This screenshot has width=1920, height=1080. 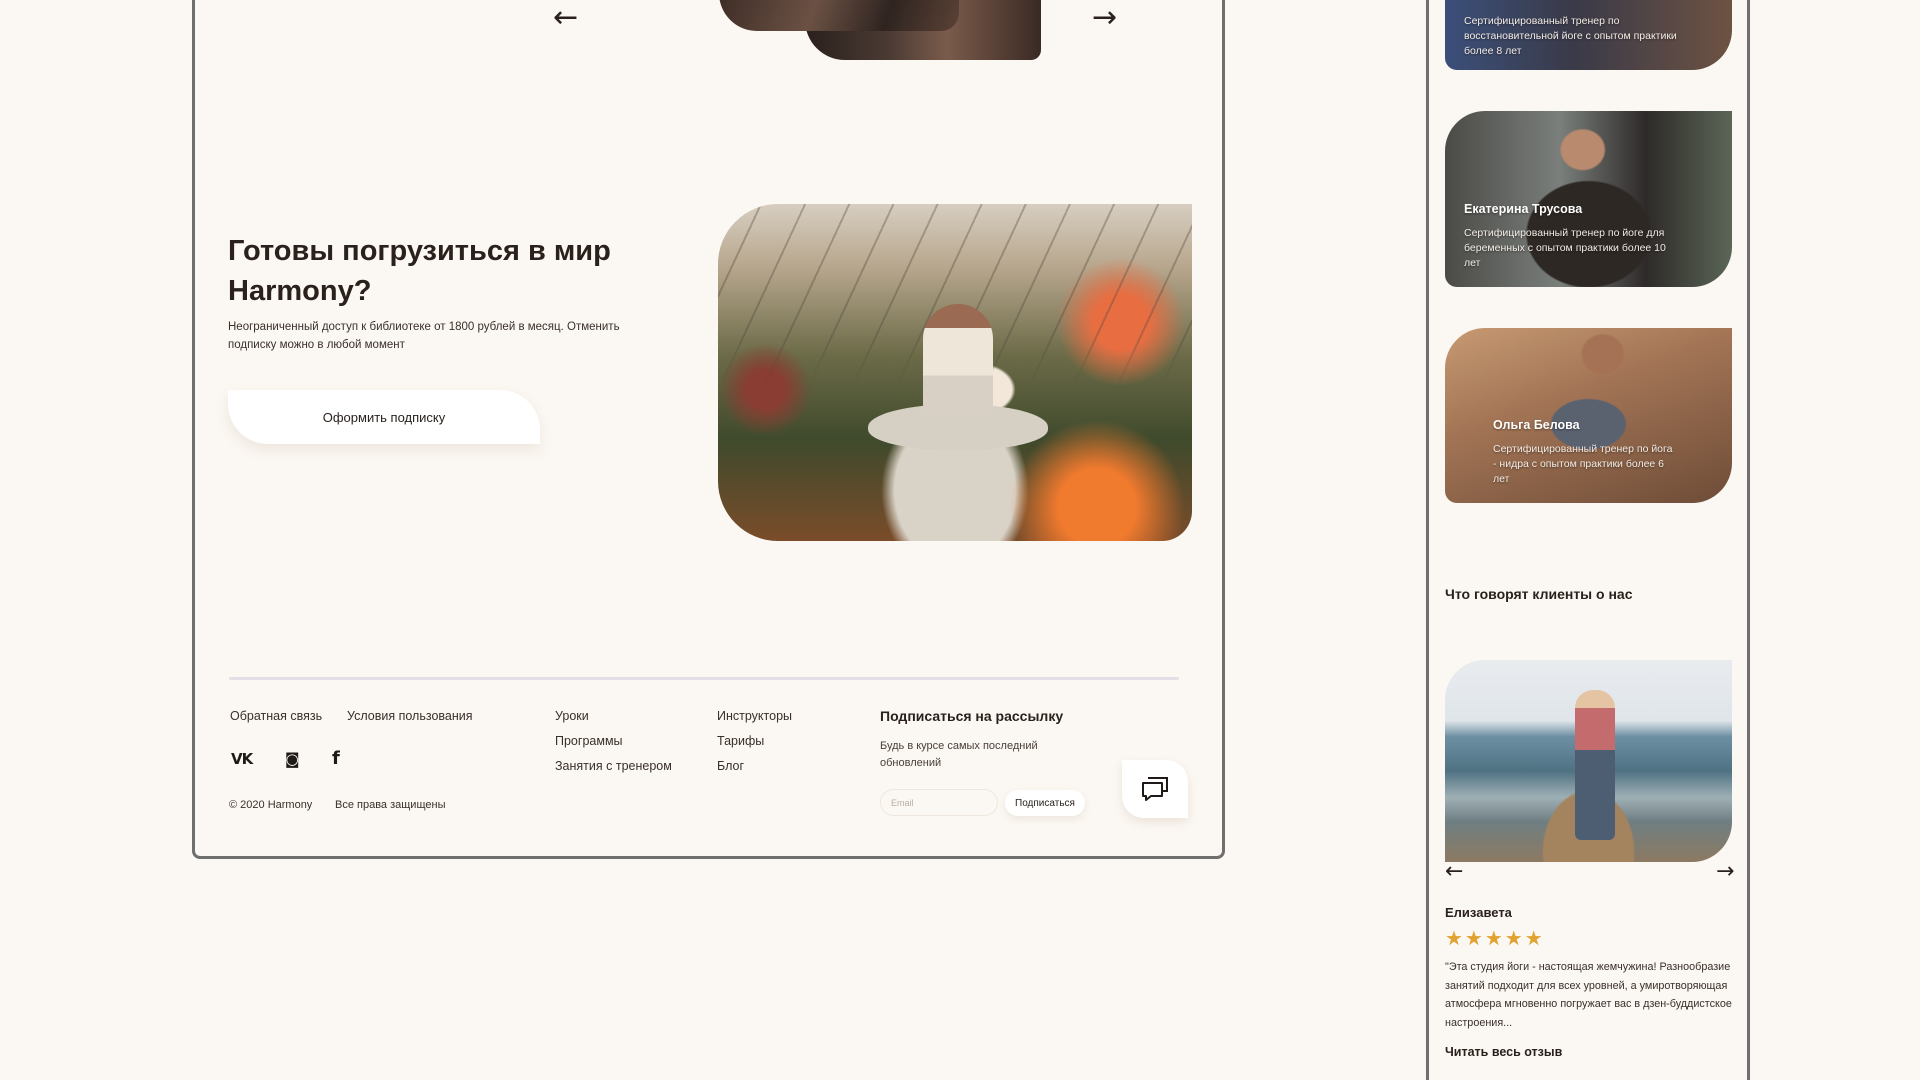 I want to click on instagram-icon: ◙, so click(x=292, y=759).